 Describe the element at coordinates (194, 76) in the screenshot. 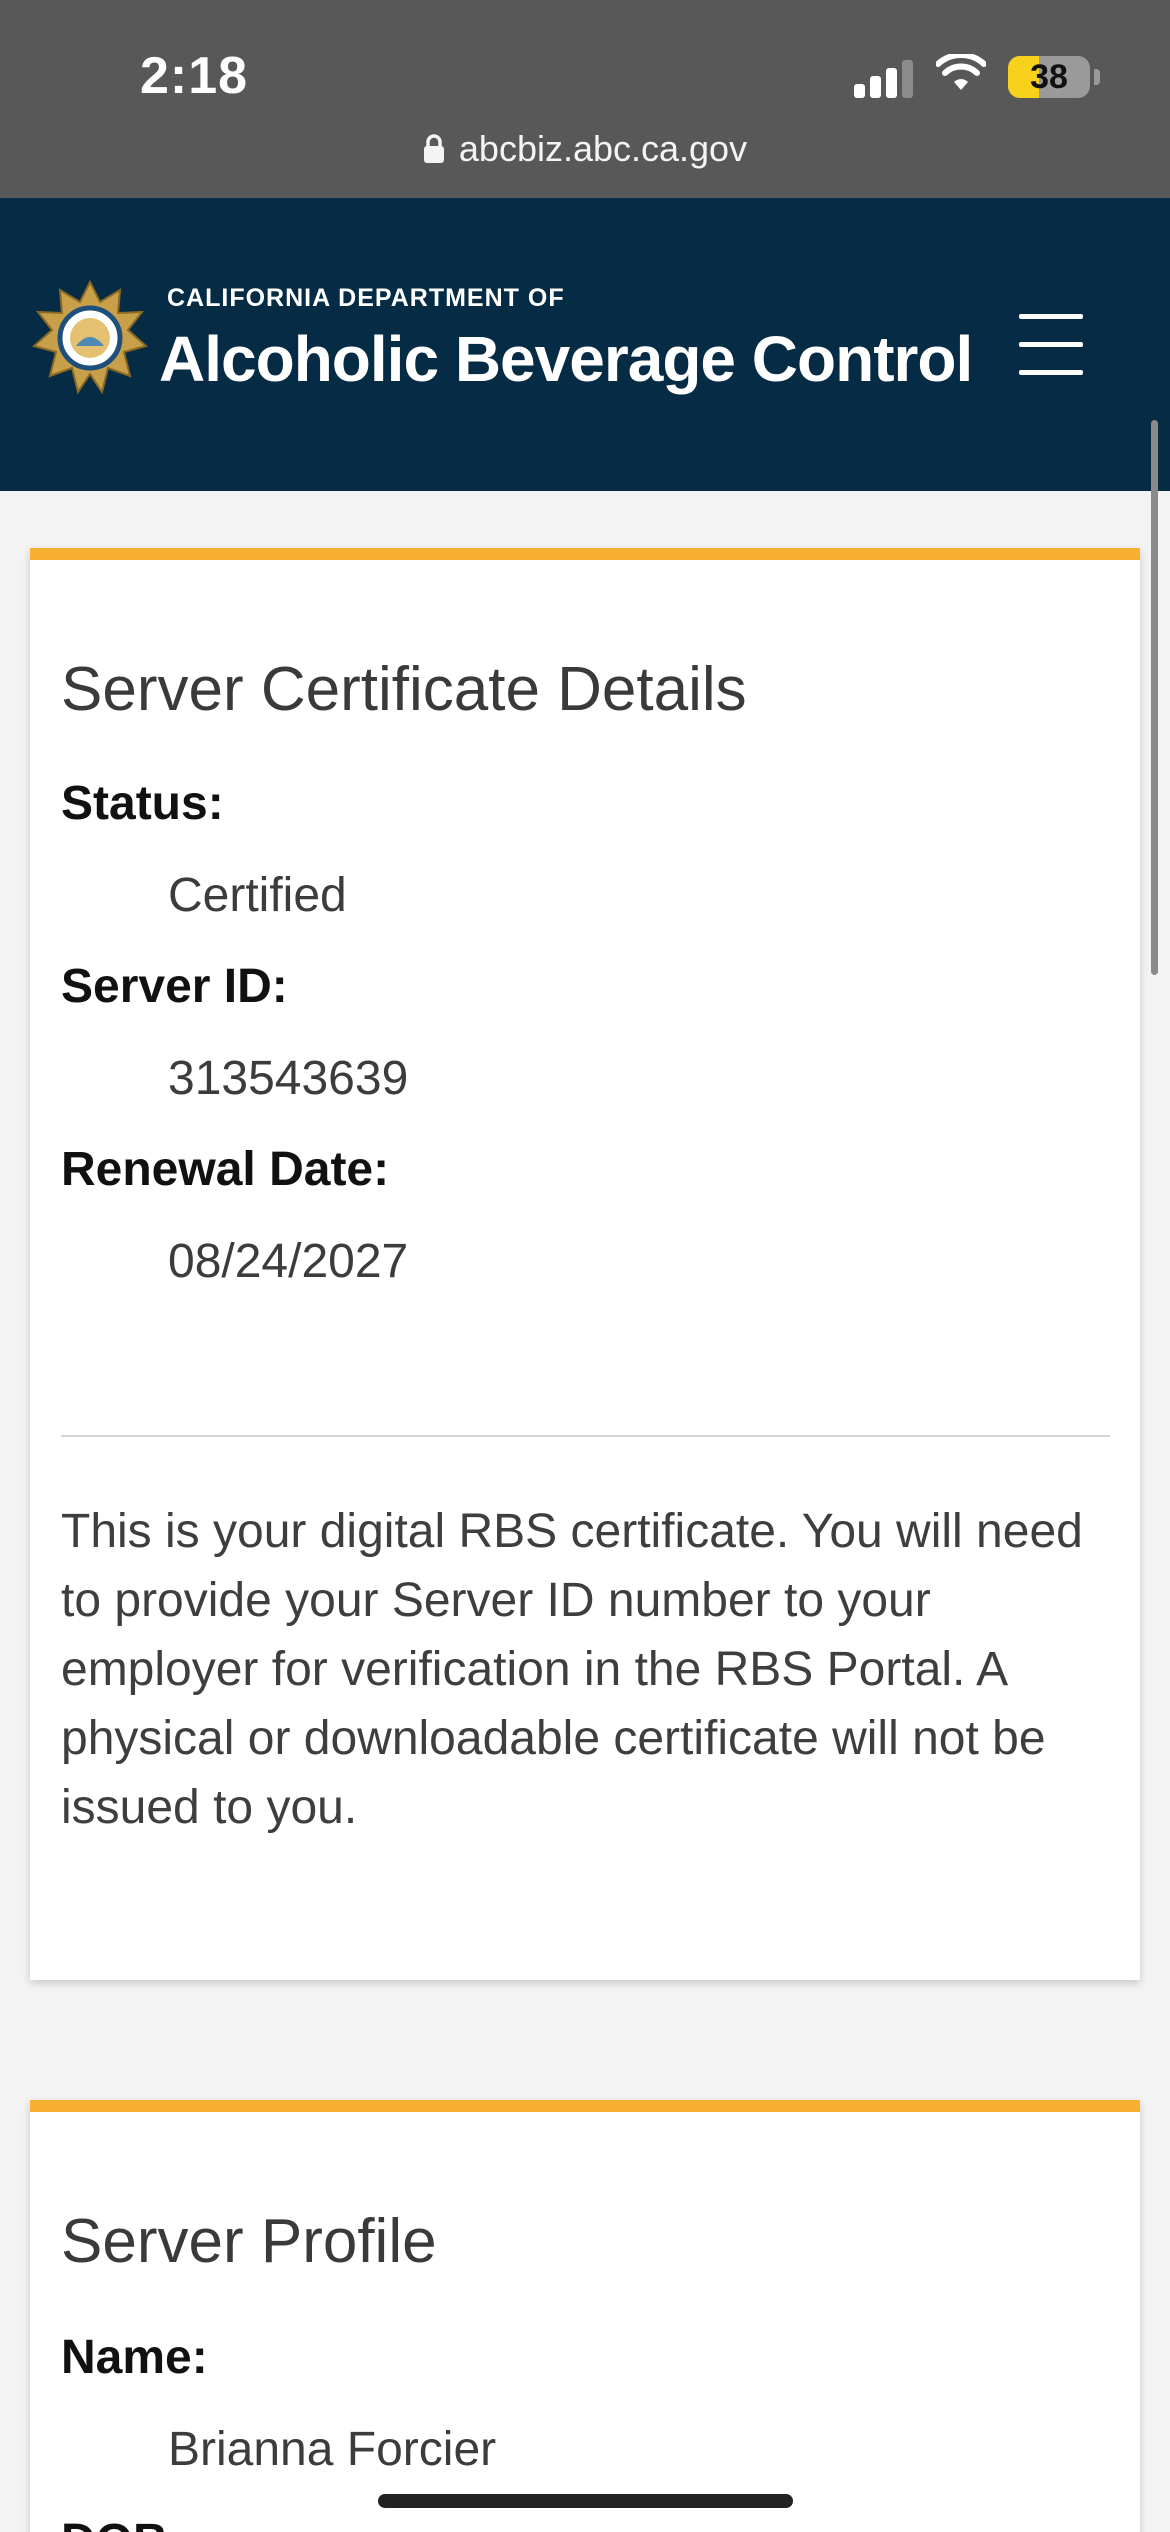

I see `status-time: 2:18` at that location.